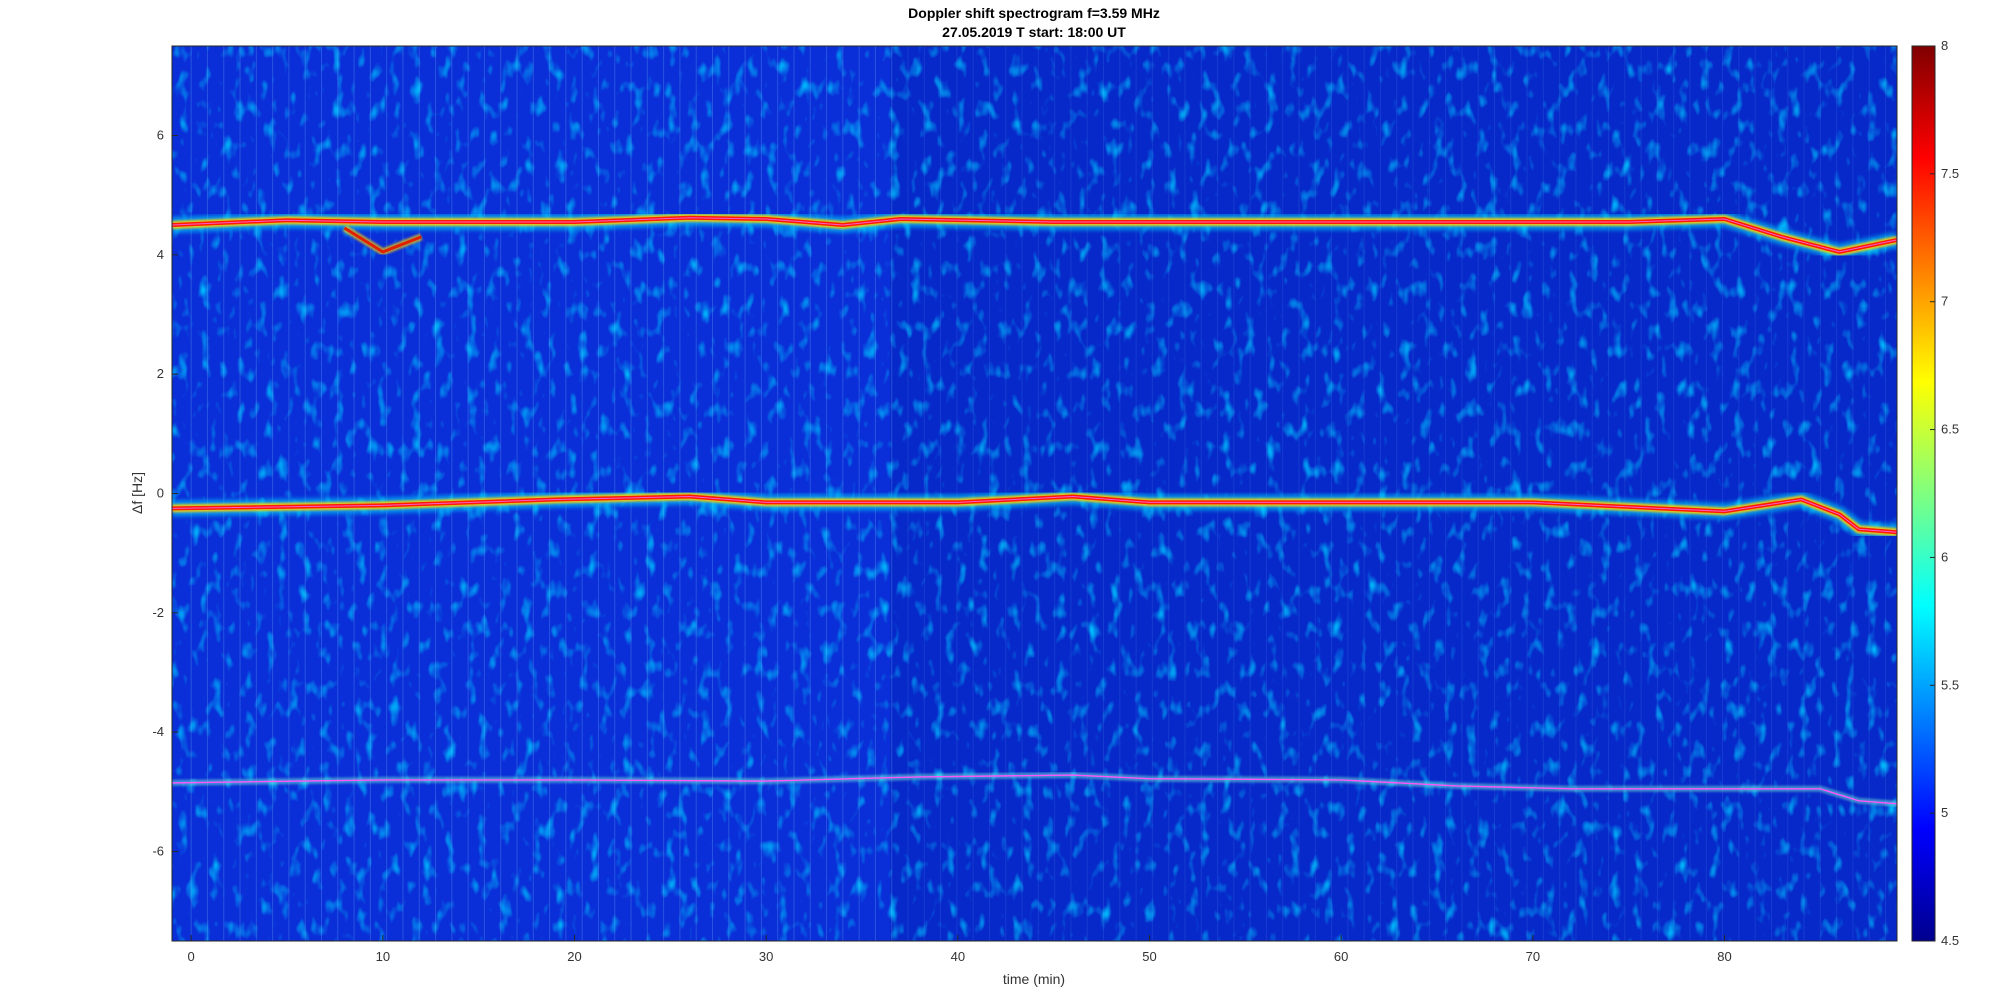 This screenshot has height=1003, width=2000. Describe the element at coordinates (1034, 13) in the screenshot. I see `chart-title: Doppler shift spectrogram f=3.59 MHz` at that location.